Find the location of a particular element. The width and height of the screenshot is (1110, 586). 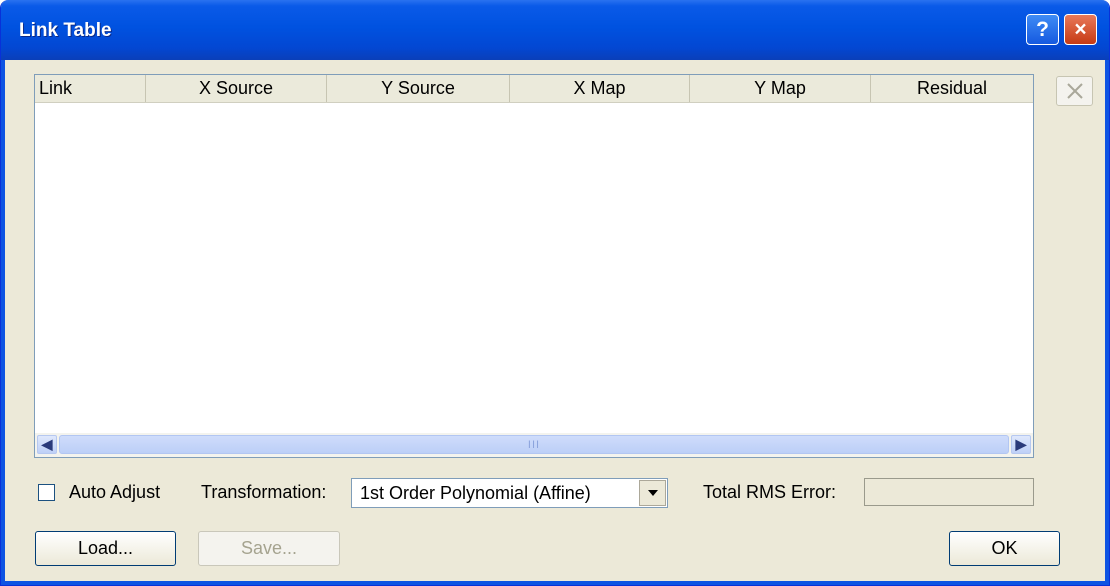

chevron-right-icon: ▶ is located at coordinates (1021, 444).